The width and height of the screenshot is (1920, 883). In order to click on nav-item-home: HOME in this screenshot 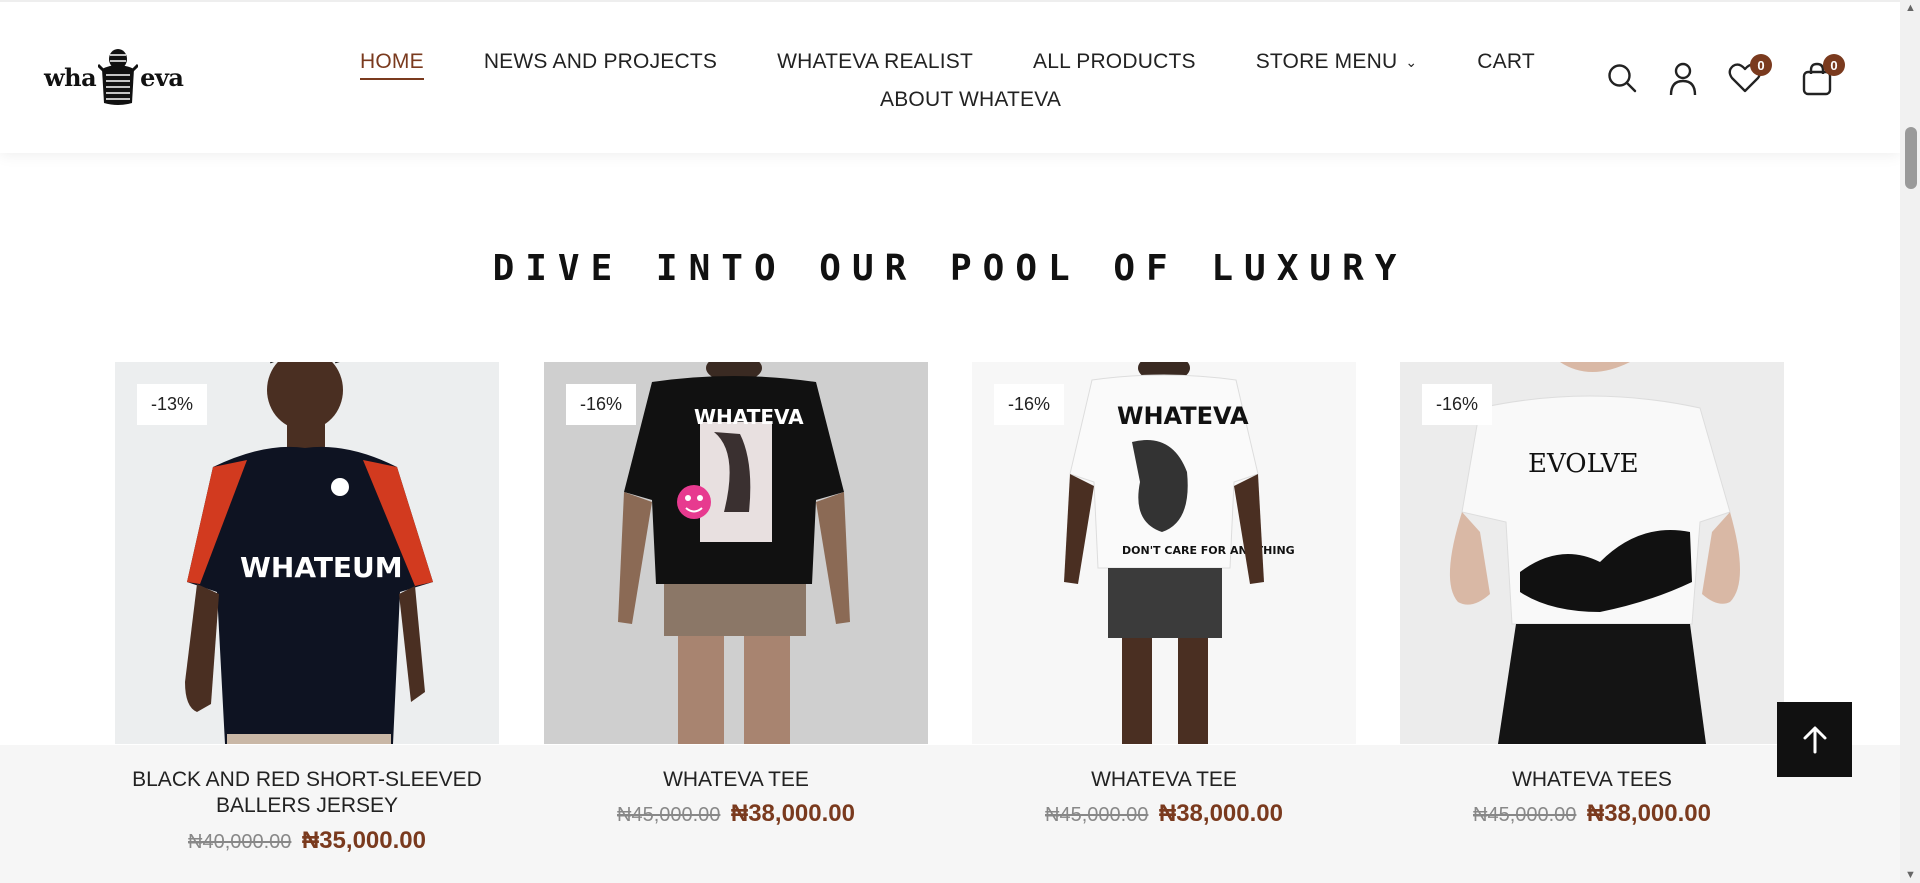, I will do `click(392, 65)`.